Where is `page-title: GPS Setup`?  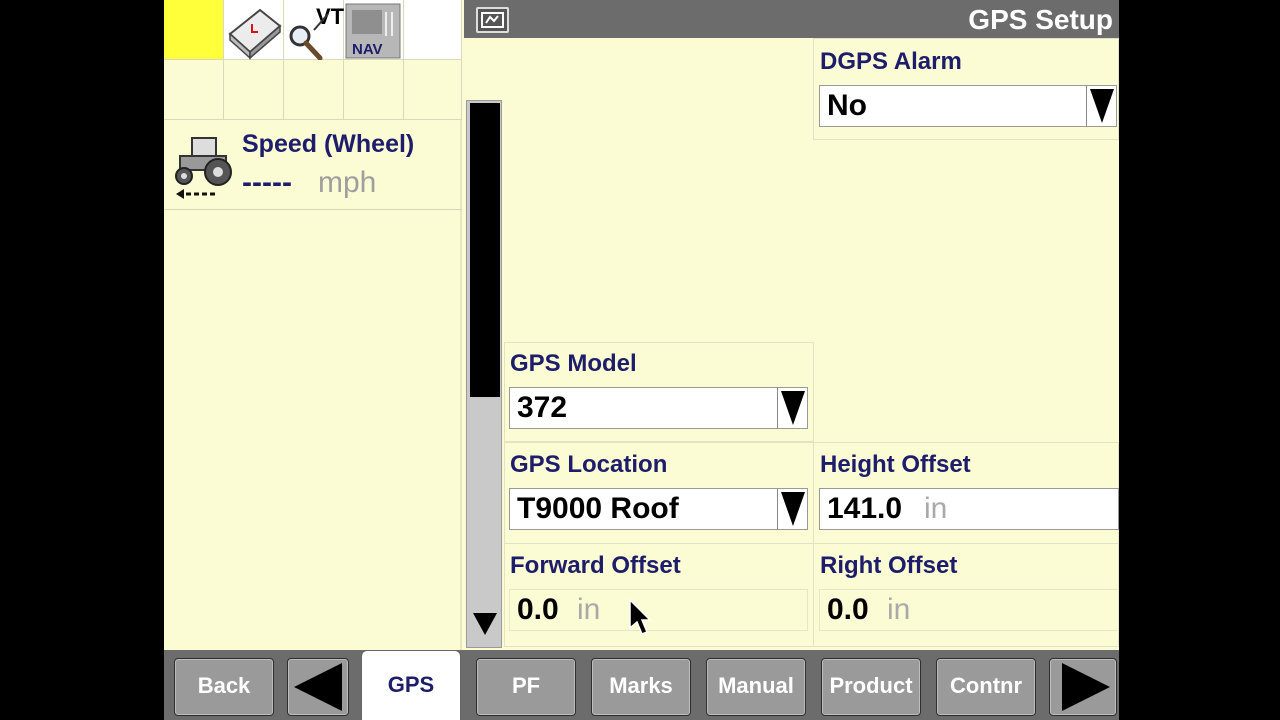 page-title: GPS Setup is located at coordinates (1040, 19).